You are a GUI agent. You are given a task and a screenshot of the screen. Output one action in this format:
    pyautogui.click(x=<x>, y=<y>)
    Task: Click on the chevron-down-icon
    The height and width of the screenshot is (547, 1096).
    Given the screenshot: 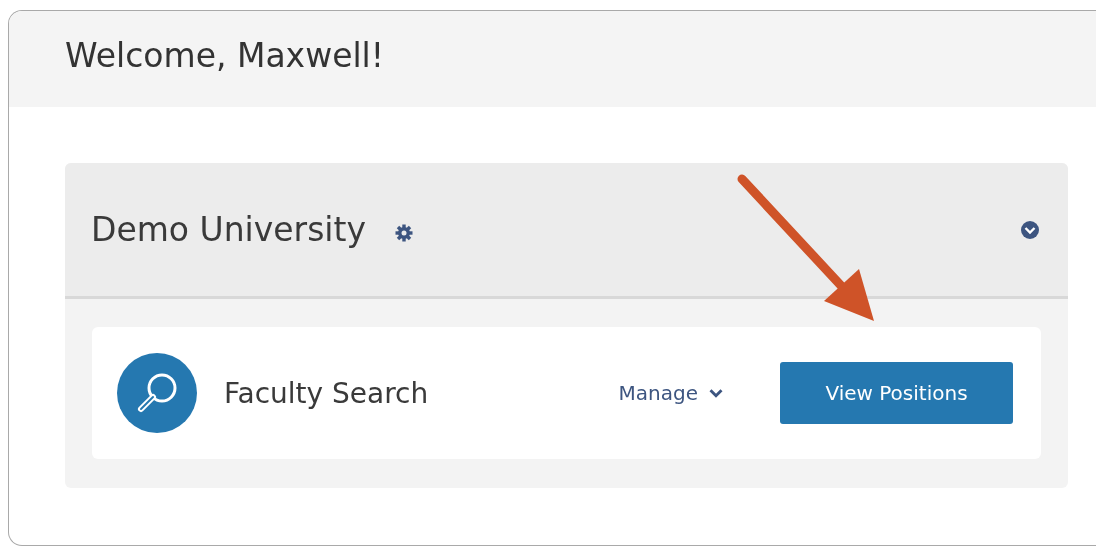 What is the action you would take?
    pyautogui.click(x=716, y=393)
    